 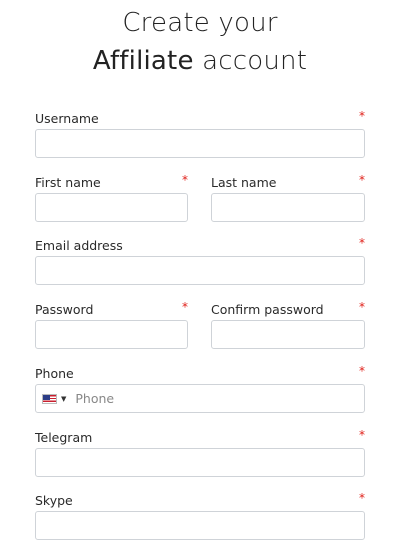 I want to click on skype-group: Skype *, so click(x=200, y=517).